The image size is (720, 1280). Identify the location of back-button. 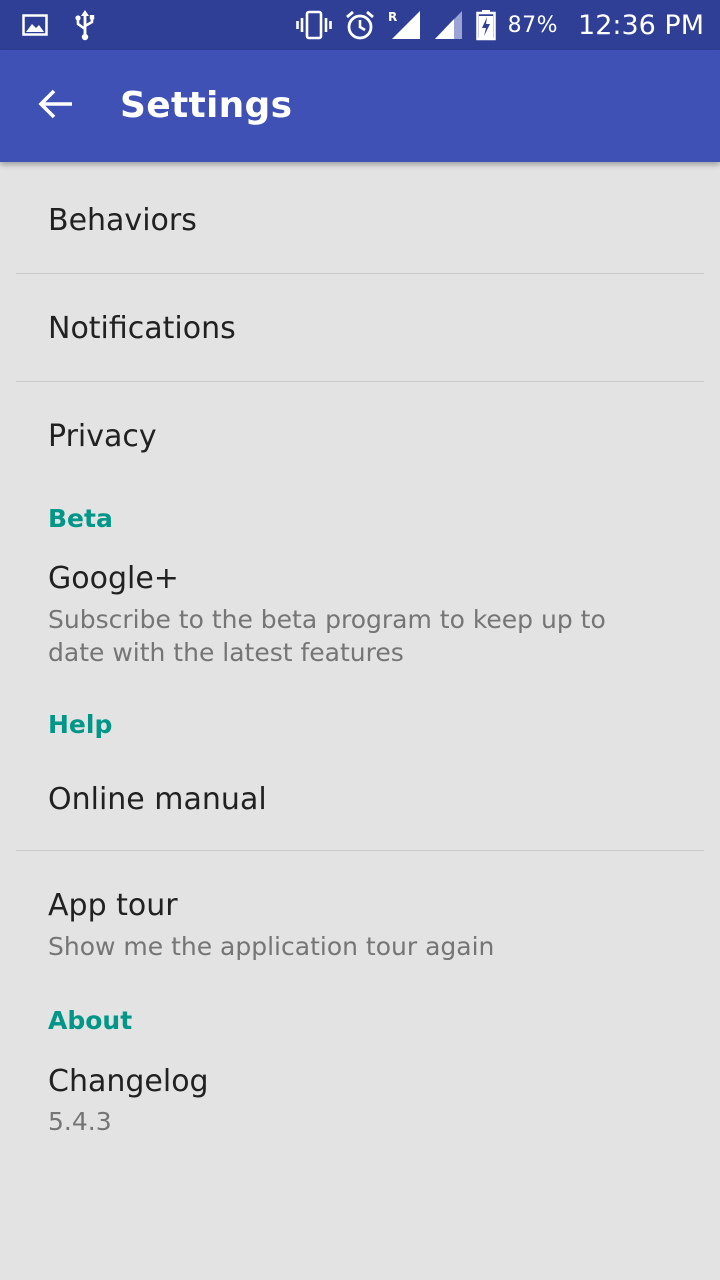
(56, 106).